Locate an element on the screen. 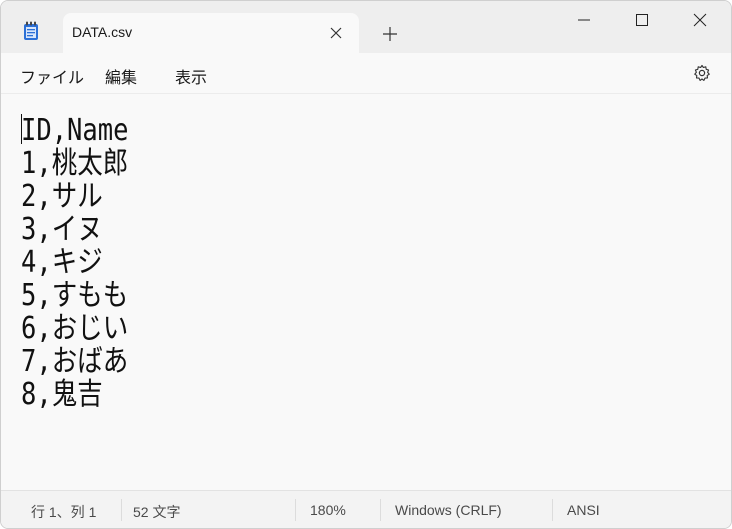 This screenshot has width=732, height=529. text-line: 1,桃太郎 is located at coordinates (75, 163).